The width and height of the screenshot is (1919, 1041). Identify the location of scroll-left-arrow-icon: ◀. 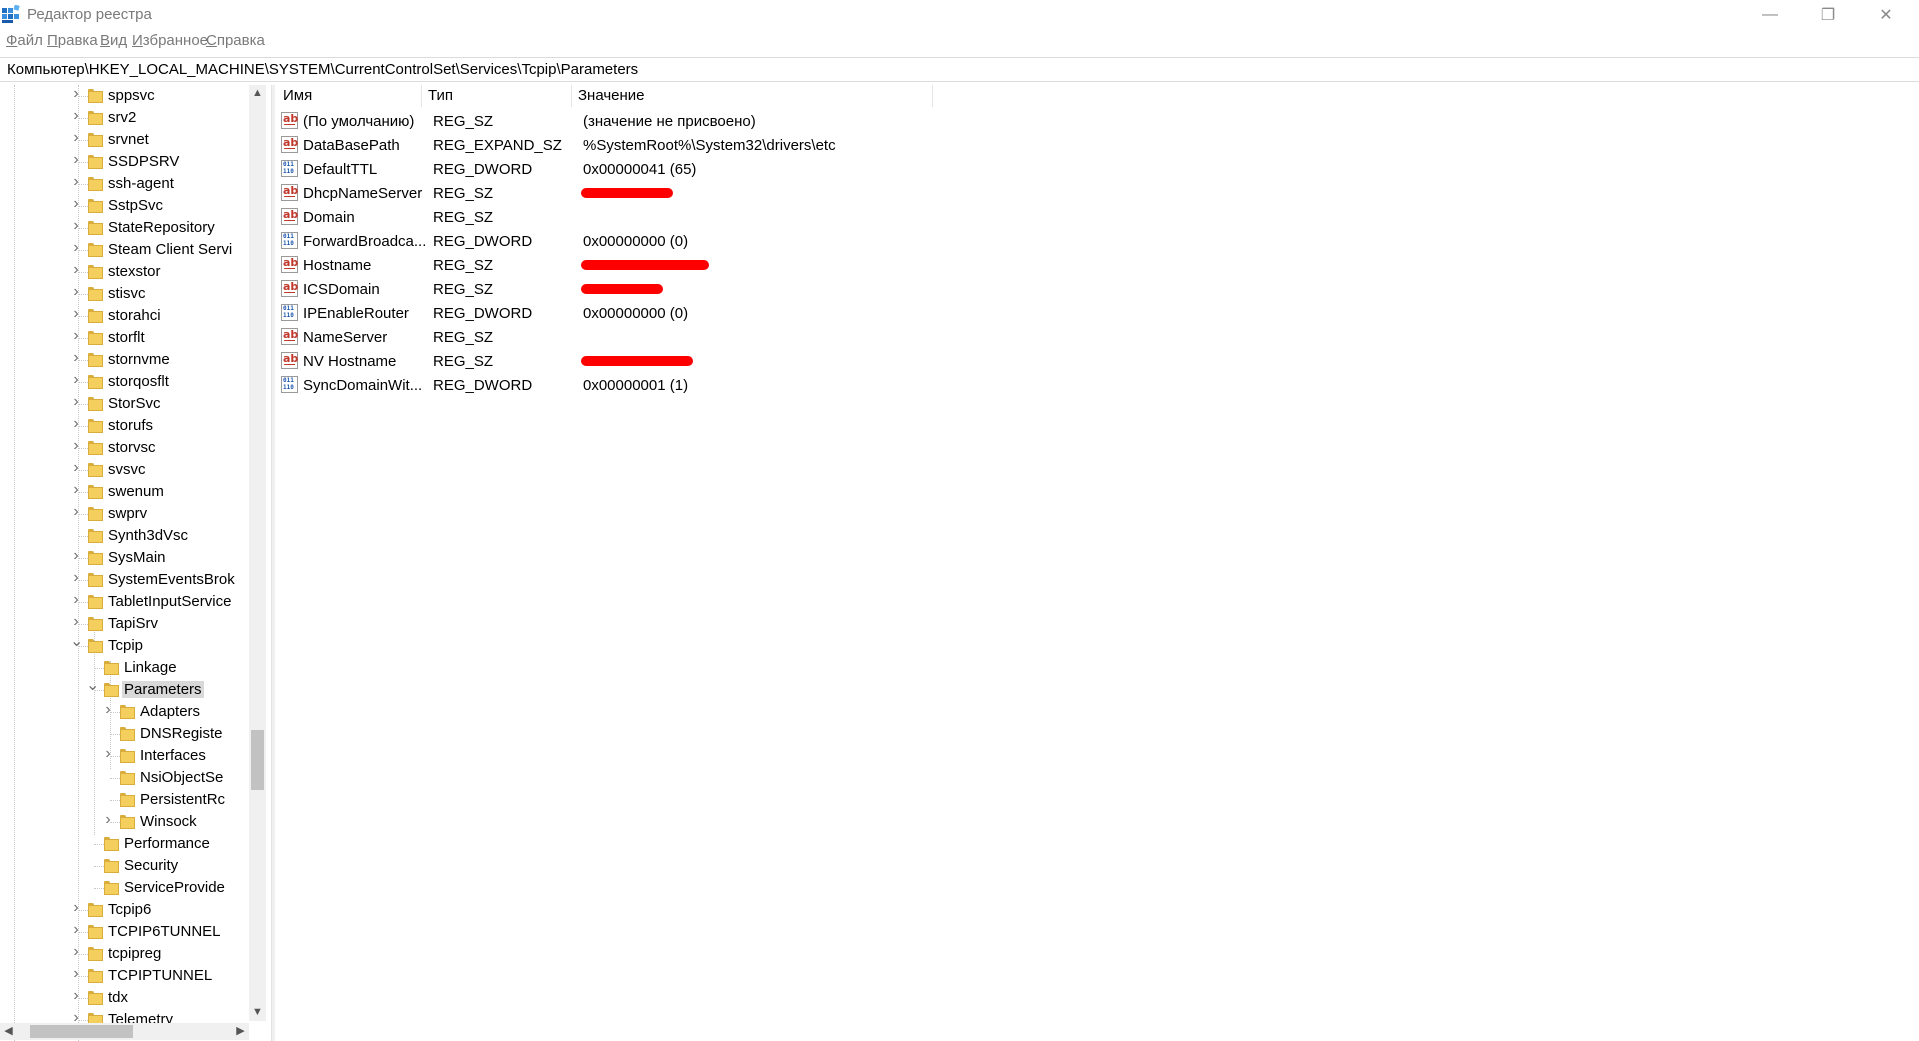
(8, 1031).